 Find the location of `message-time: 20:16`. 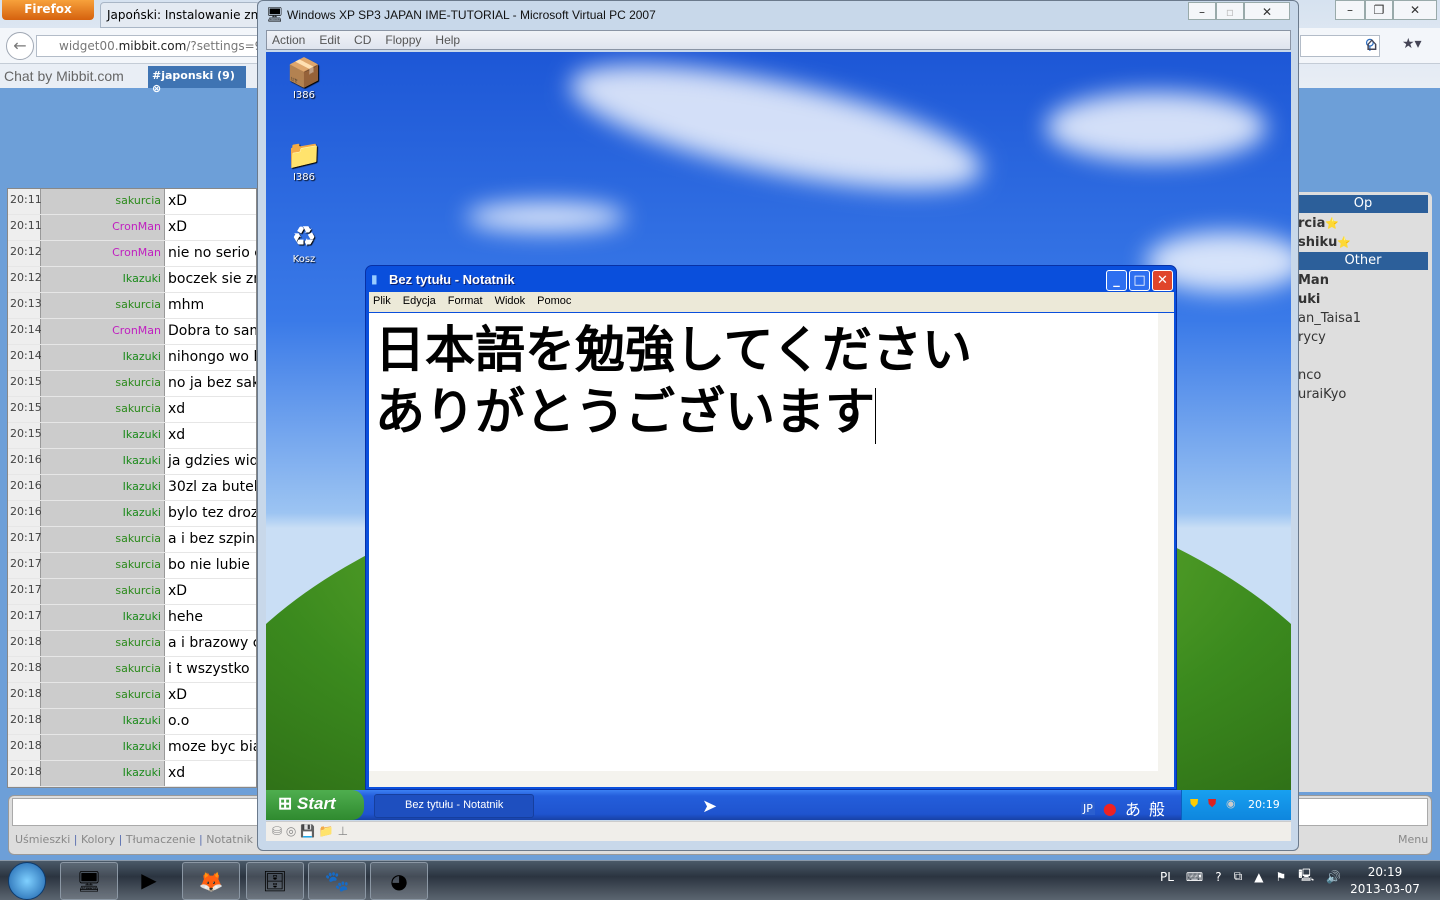

message-time: 20:16 is located at coordinates (25, 461).